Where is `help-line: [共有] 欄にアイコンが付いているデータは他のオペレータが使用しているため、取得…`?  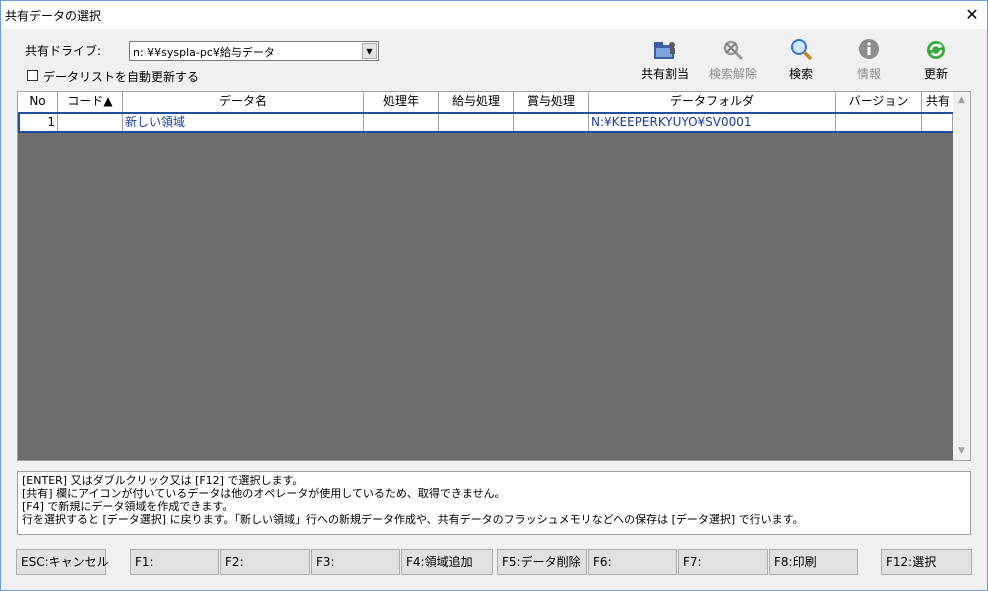 help-line: [共有] 欄にアイコンが付いているデータは他のオペレータが使用しているため、取得… is located at coordinates (264, 493).